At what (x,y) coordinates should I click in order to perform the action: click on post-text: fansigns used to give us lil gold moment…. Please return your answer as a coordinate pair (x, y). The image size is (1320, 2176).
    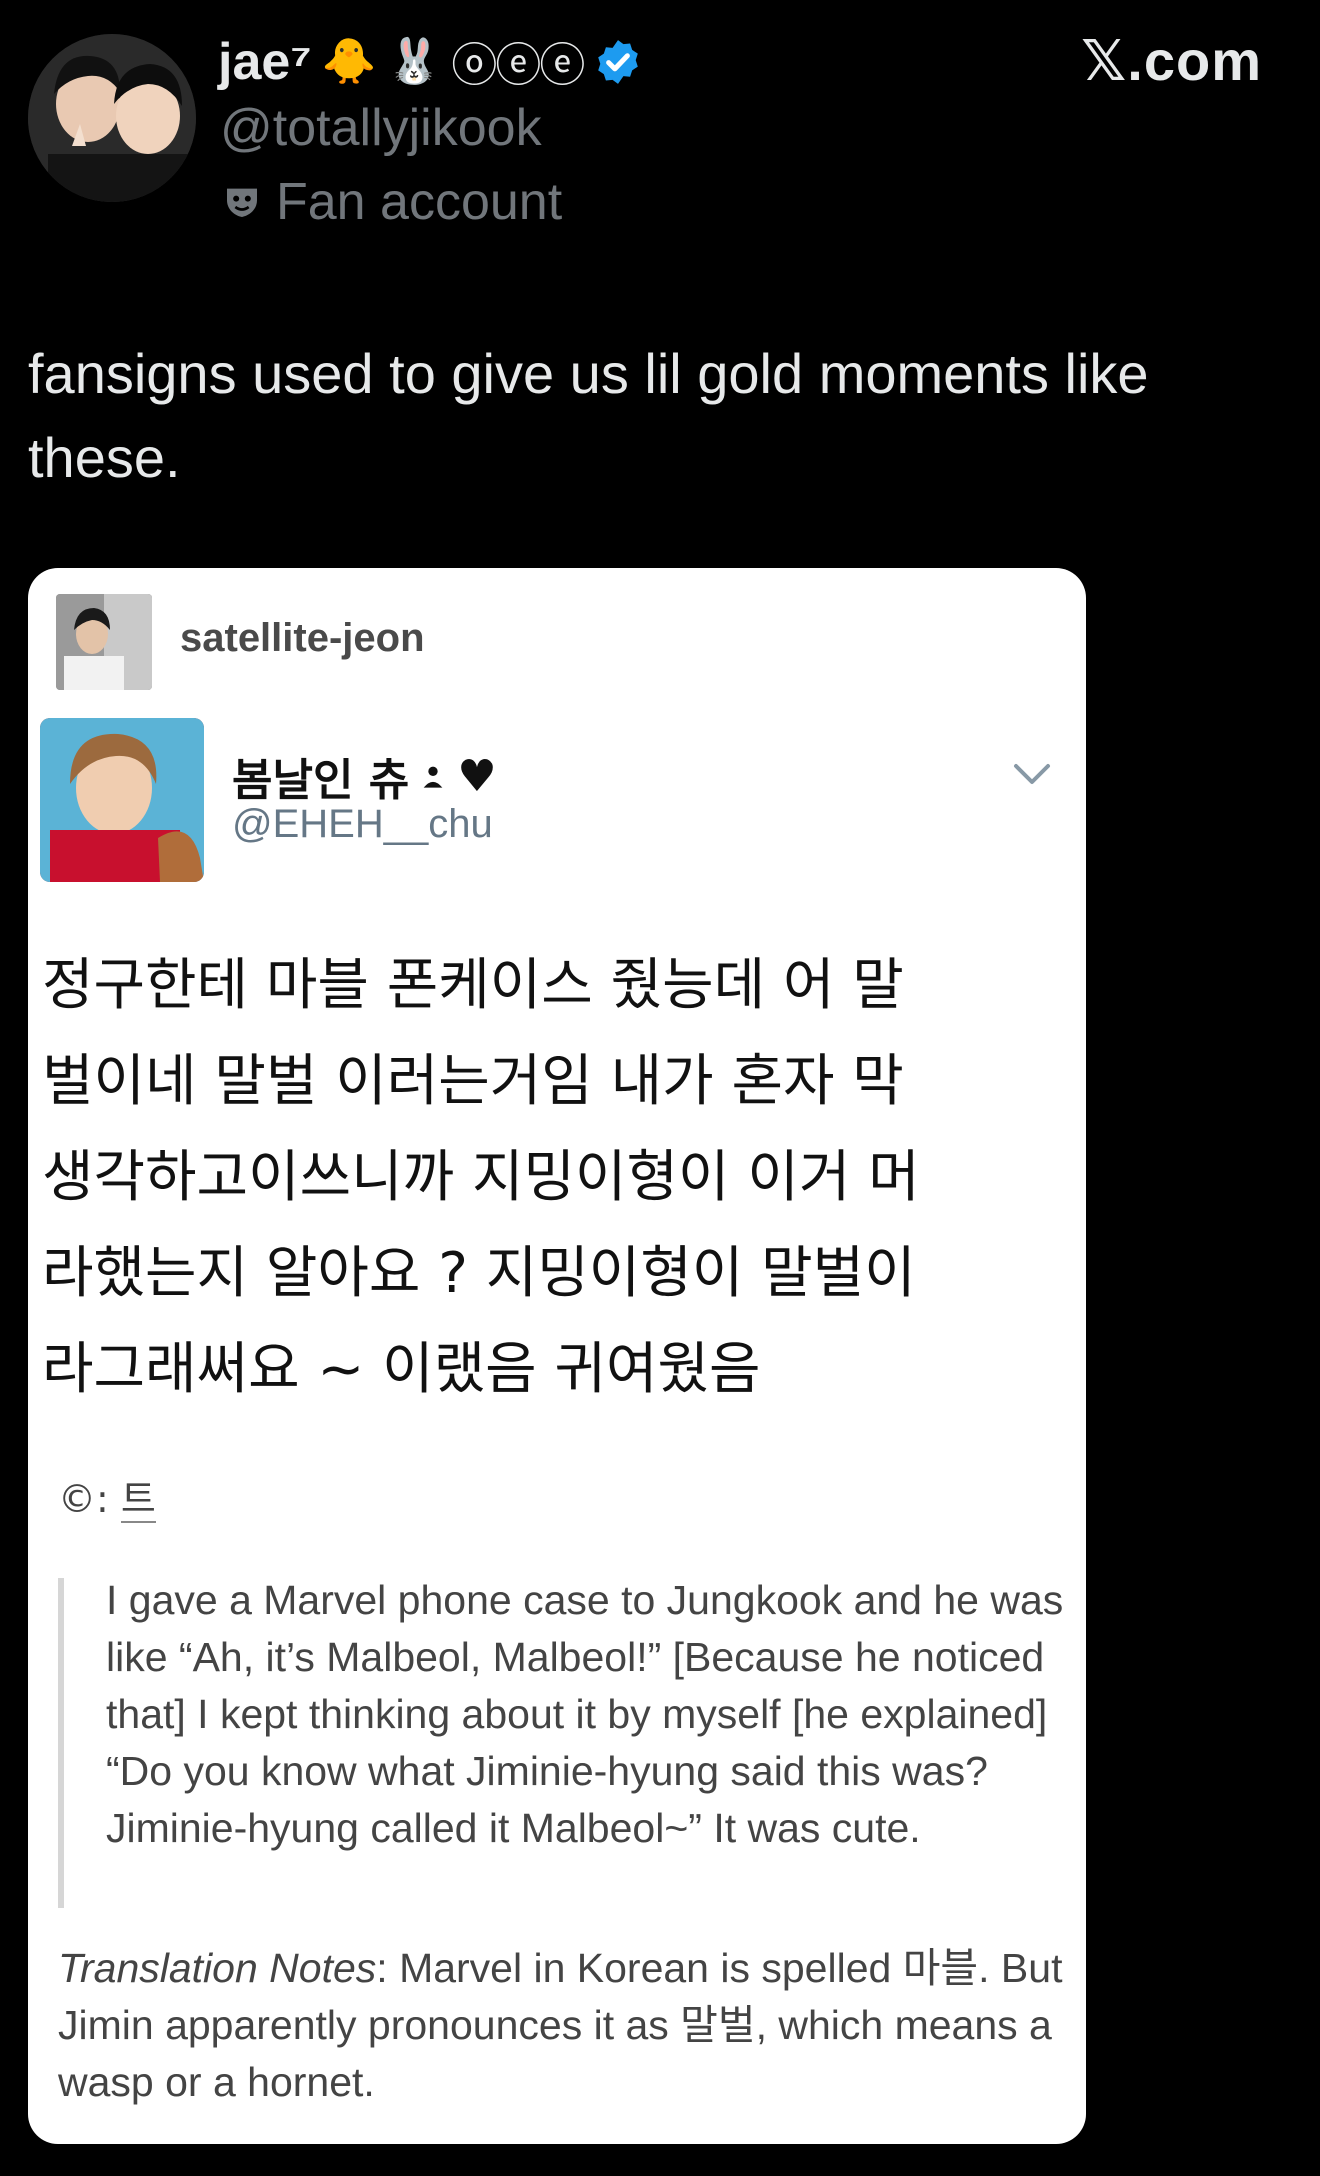
    Looking at the image, I should click on (588, 415).